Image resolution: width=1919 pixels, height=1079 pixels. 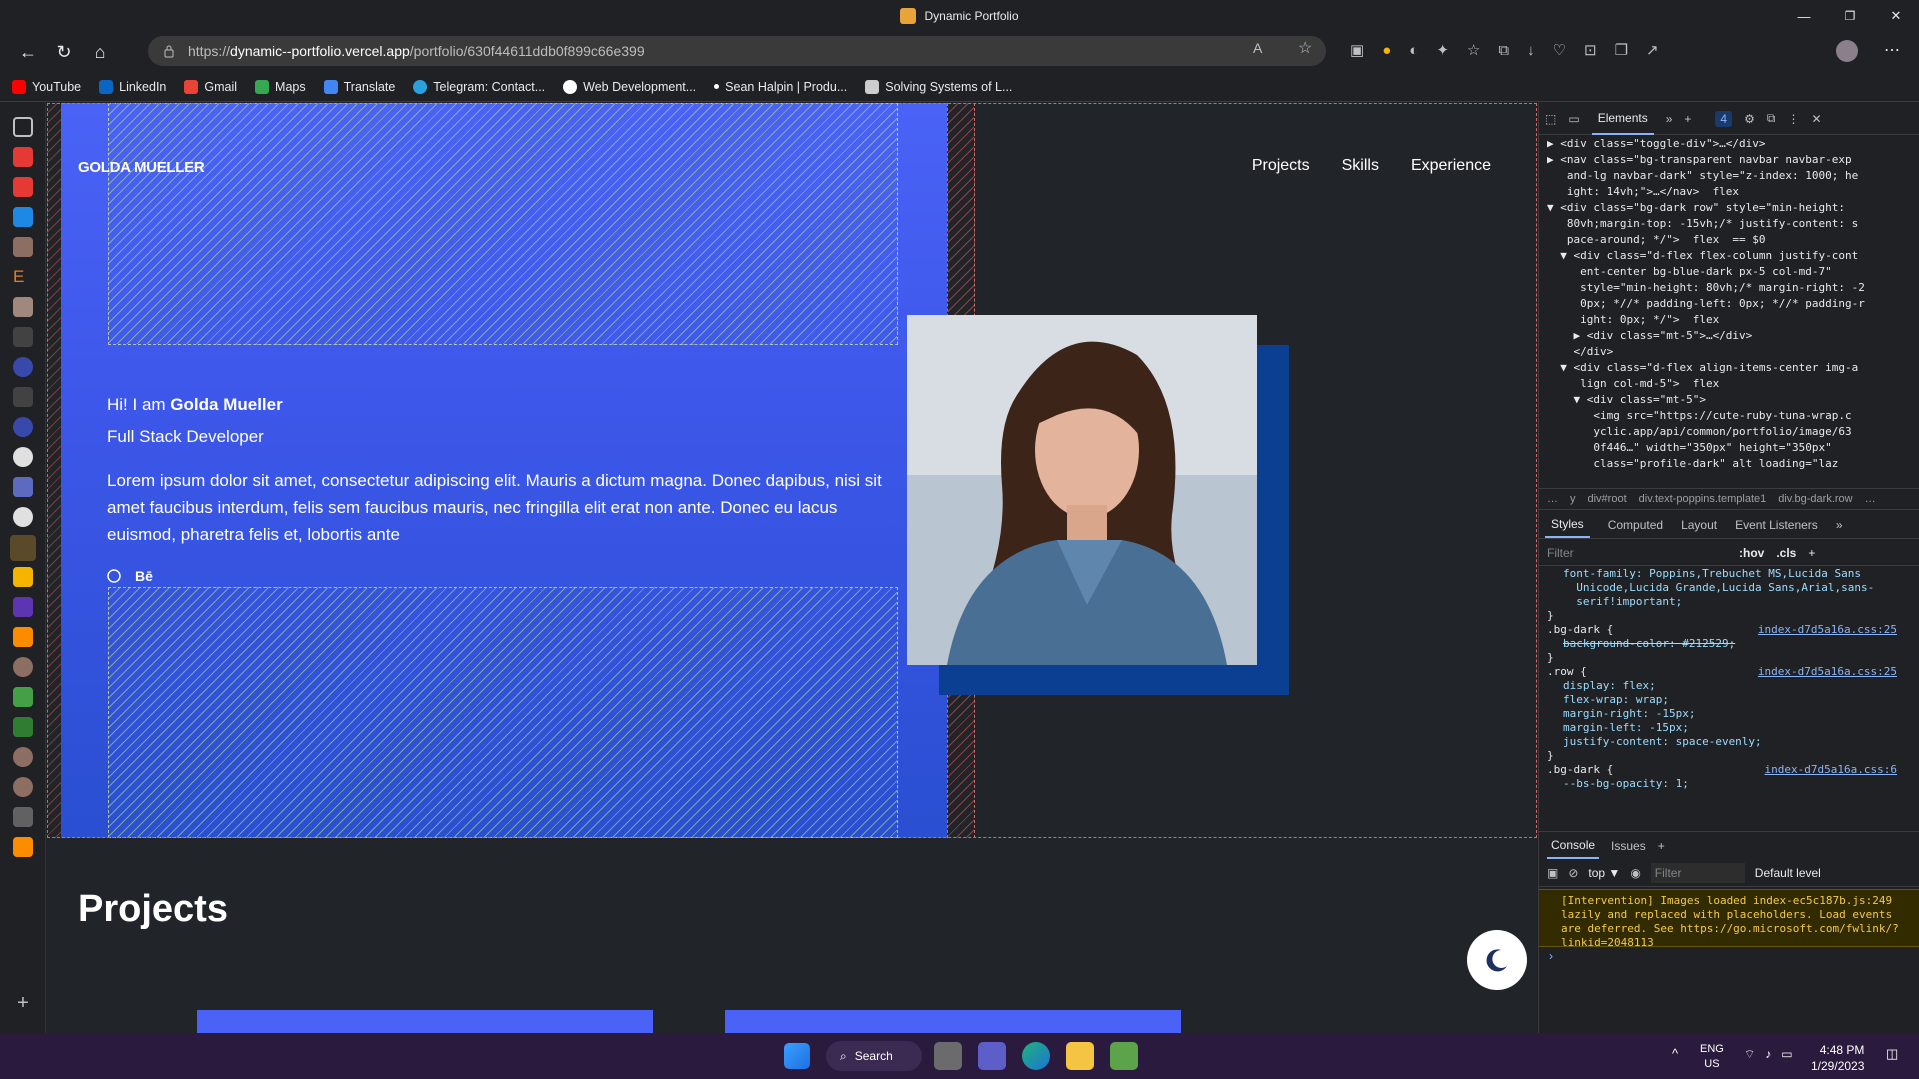 I want to click on tab-styles: Styles, so click(x=1567, y=524).